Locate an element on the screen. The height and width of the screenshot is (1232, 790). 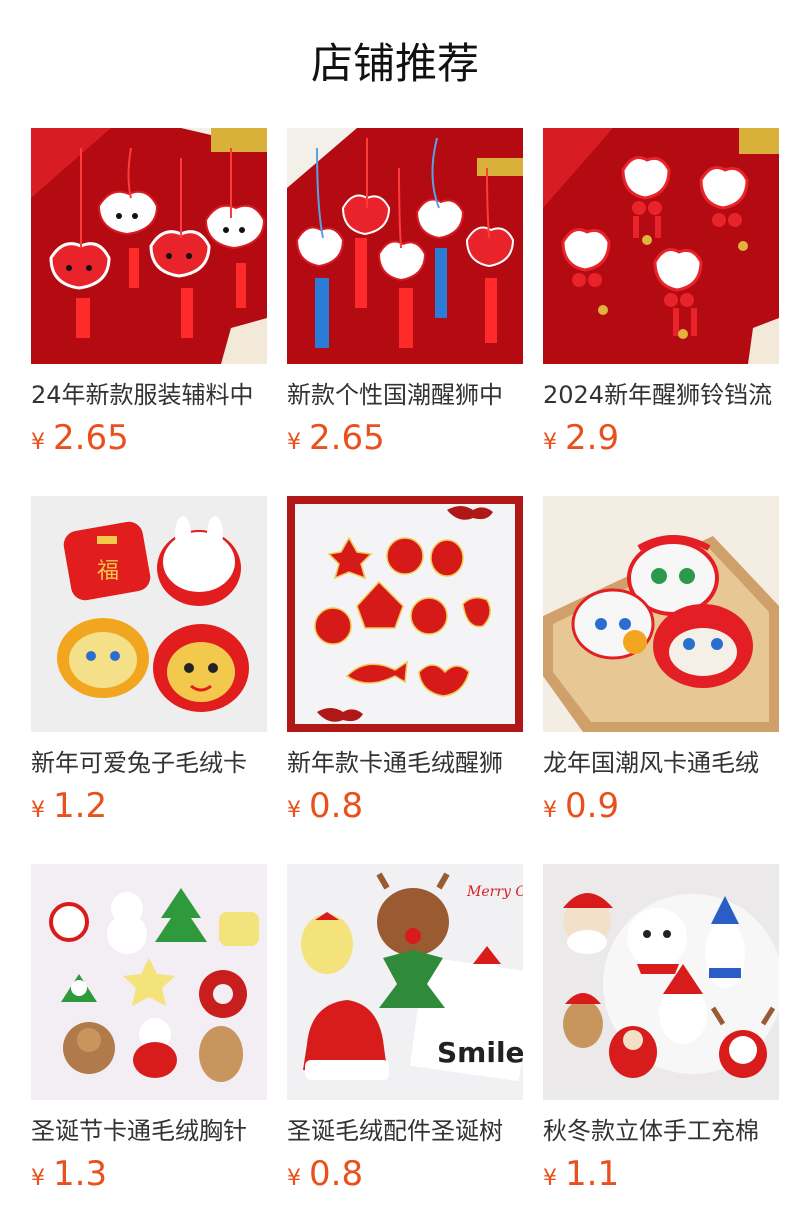
product-name: 新款个性国潮醒狮中 is located at coordinates (405, 395).